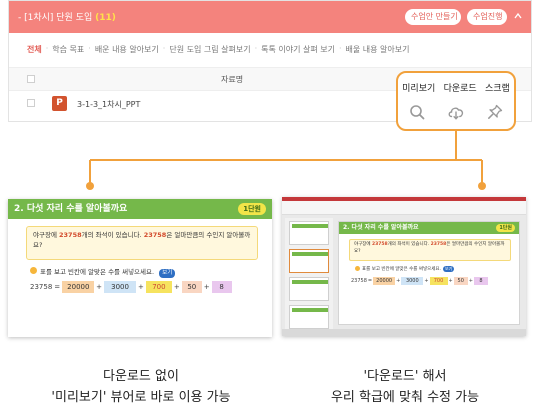  Describe the element at coordinates (456, 112) in the screenshot. I see `cloud-download-icon` at that location.